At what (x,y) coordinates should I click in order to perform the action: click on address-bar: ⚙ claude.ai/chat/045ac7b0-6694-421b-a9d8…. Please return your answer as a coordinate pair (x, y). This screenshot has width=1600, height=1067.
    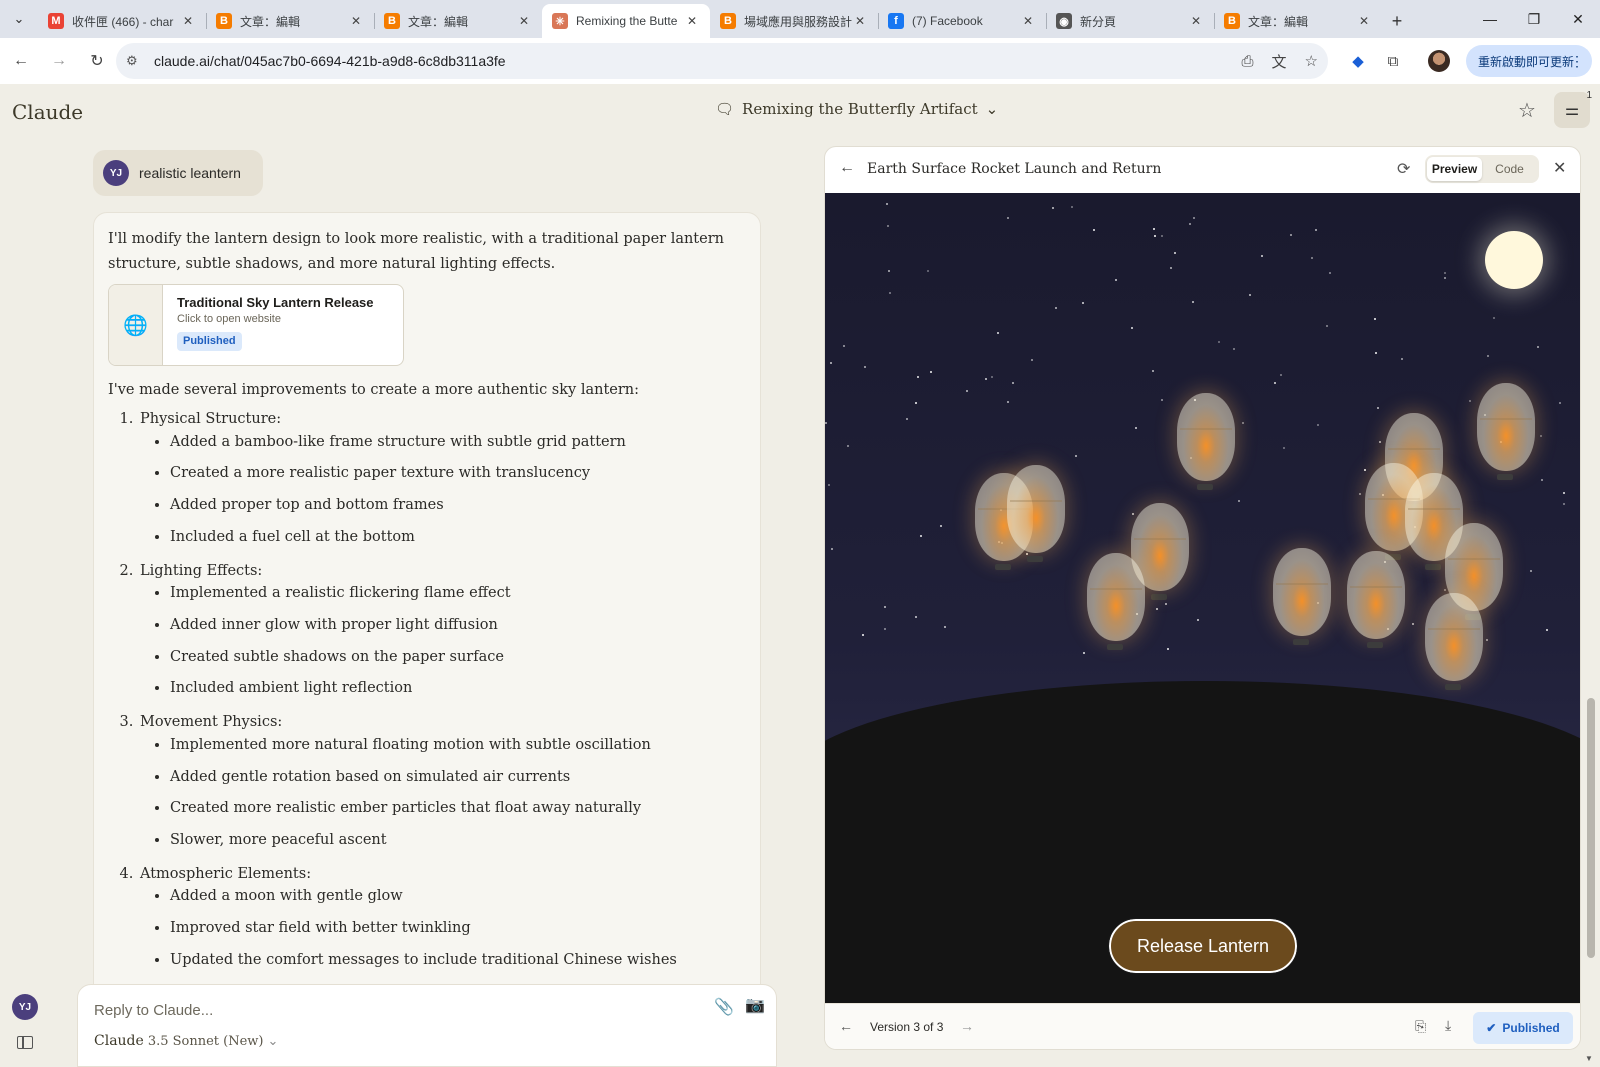
    Looking at the image, I should click on (722, 61).